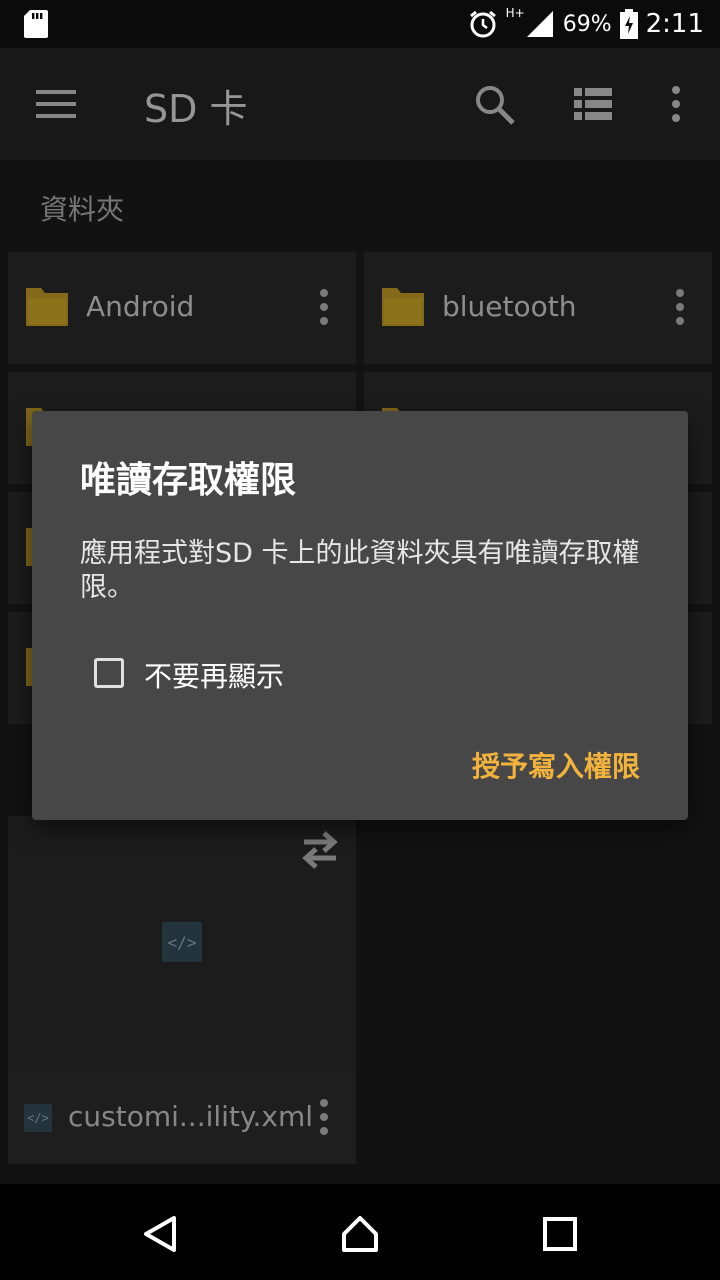 The height and width of the screenshot is (1280, 720). Describe the element at coordinates (515, 13) in the screenshot. I see `network-type-label: H+` at that location.